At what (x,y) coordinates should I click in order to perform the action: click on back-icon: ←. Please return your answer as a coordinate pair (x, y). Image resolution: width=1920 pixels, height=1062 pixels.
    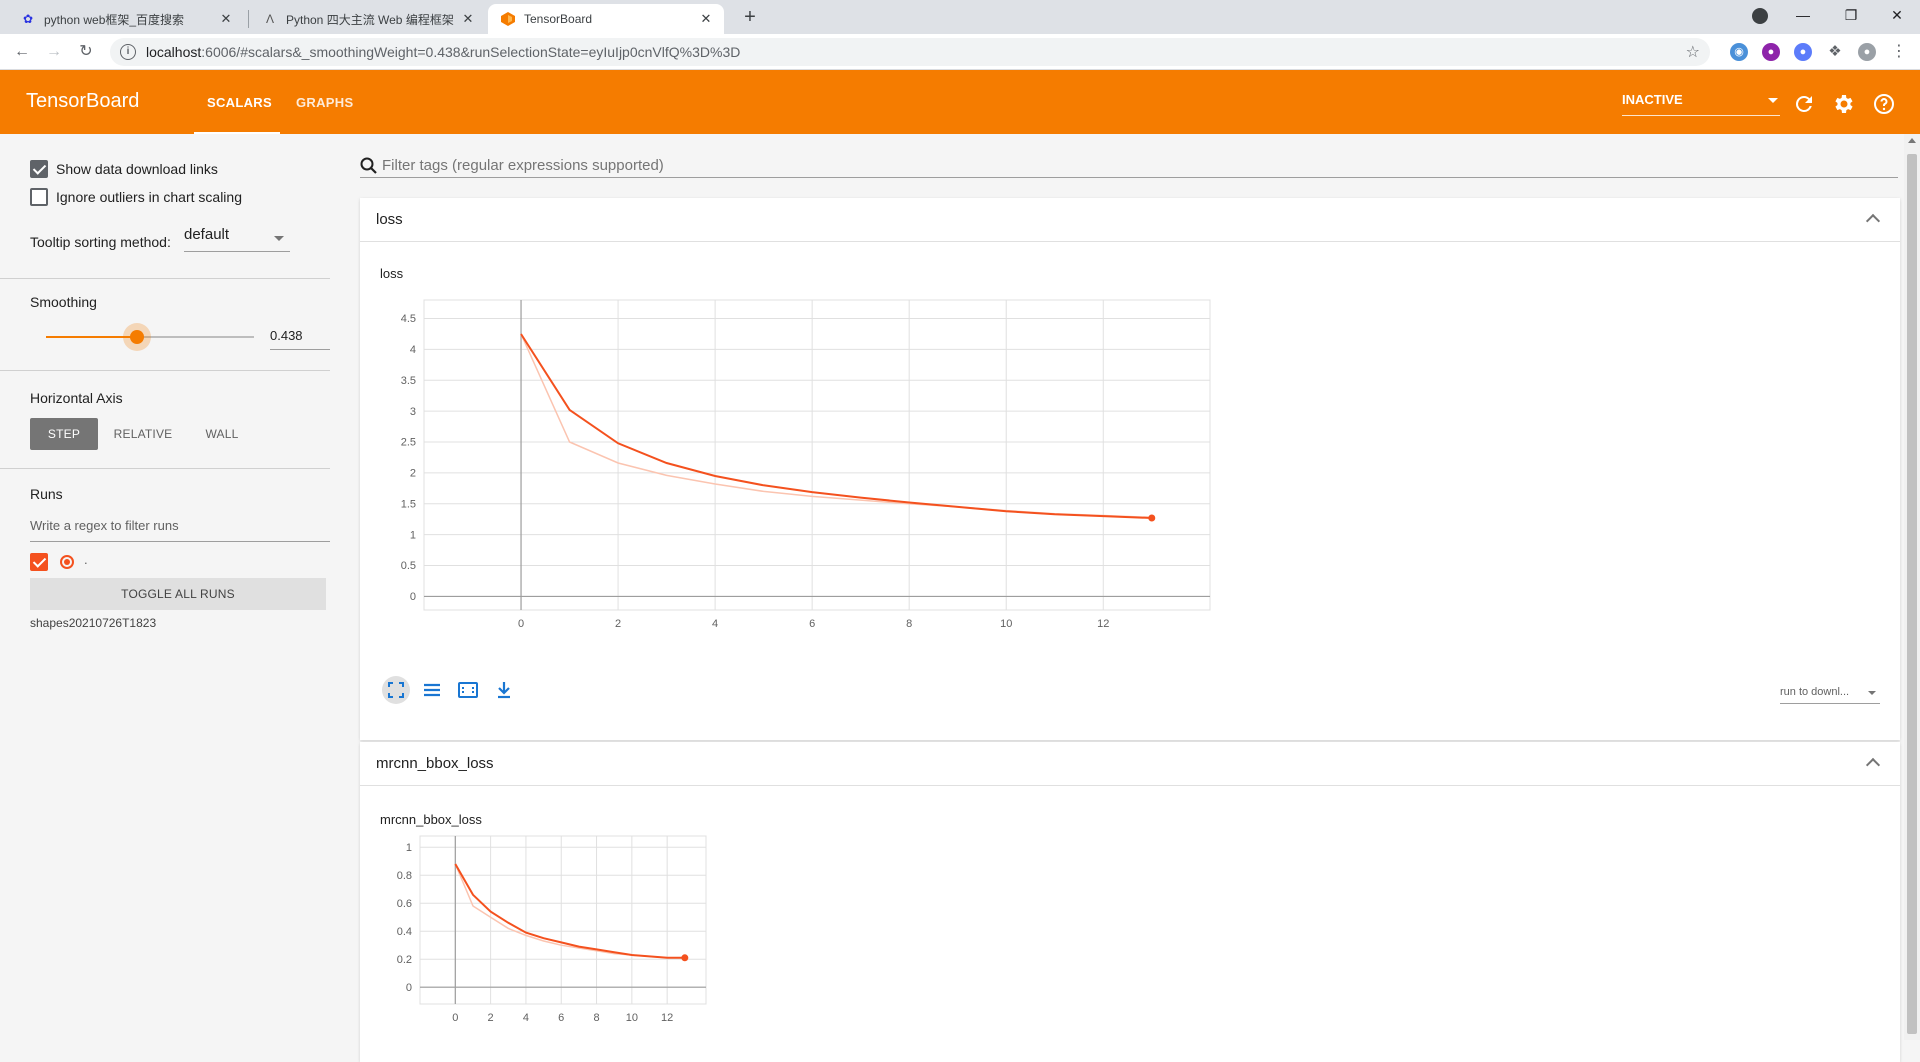
    Looking at the image, I should click on (22, 52).